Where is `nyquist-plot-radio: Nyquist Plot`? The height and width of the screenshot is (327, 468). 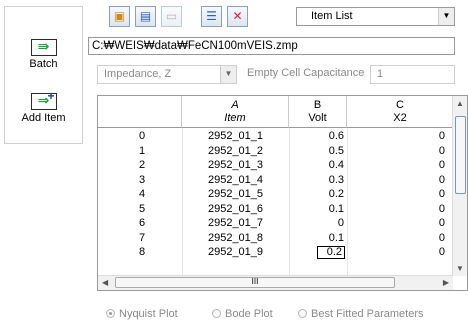 nyquist-plot-radio: Nyquist Plot is located at coordinates (142, 314).